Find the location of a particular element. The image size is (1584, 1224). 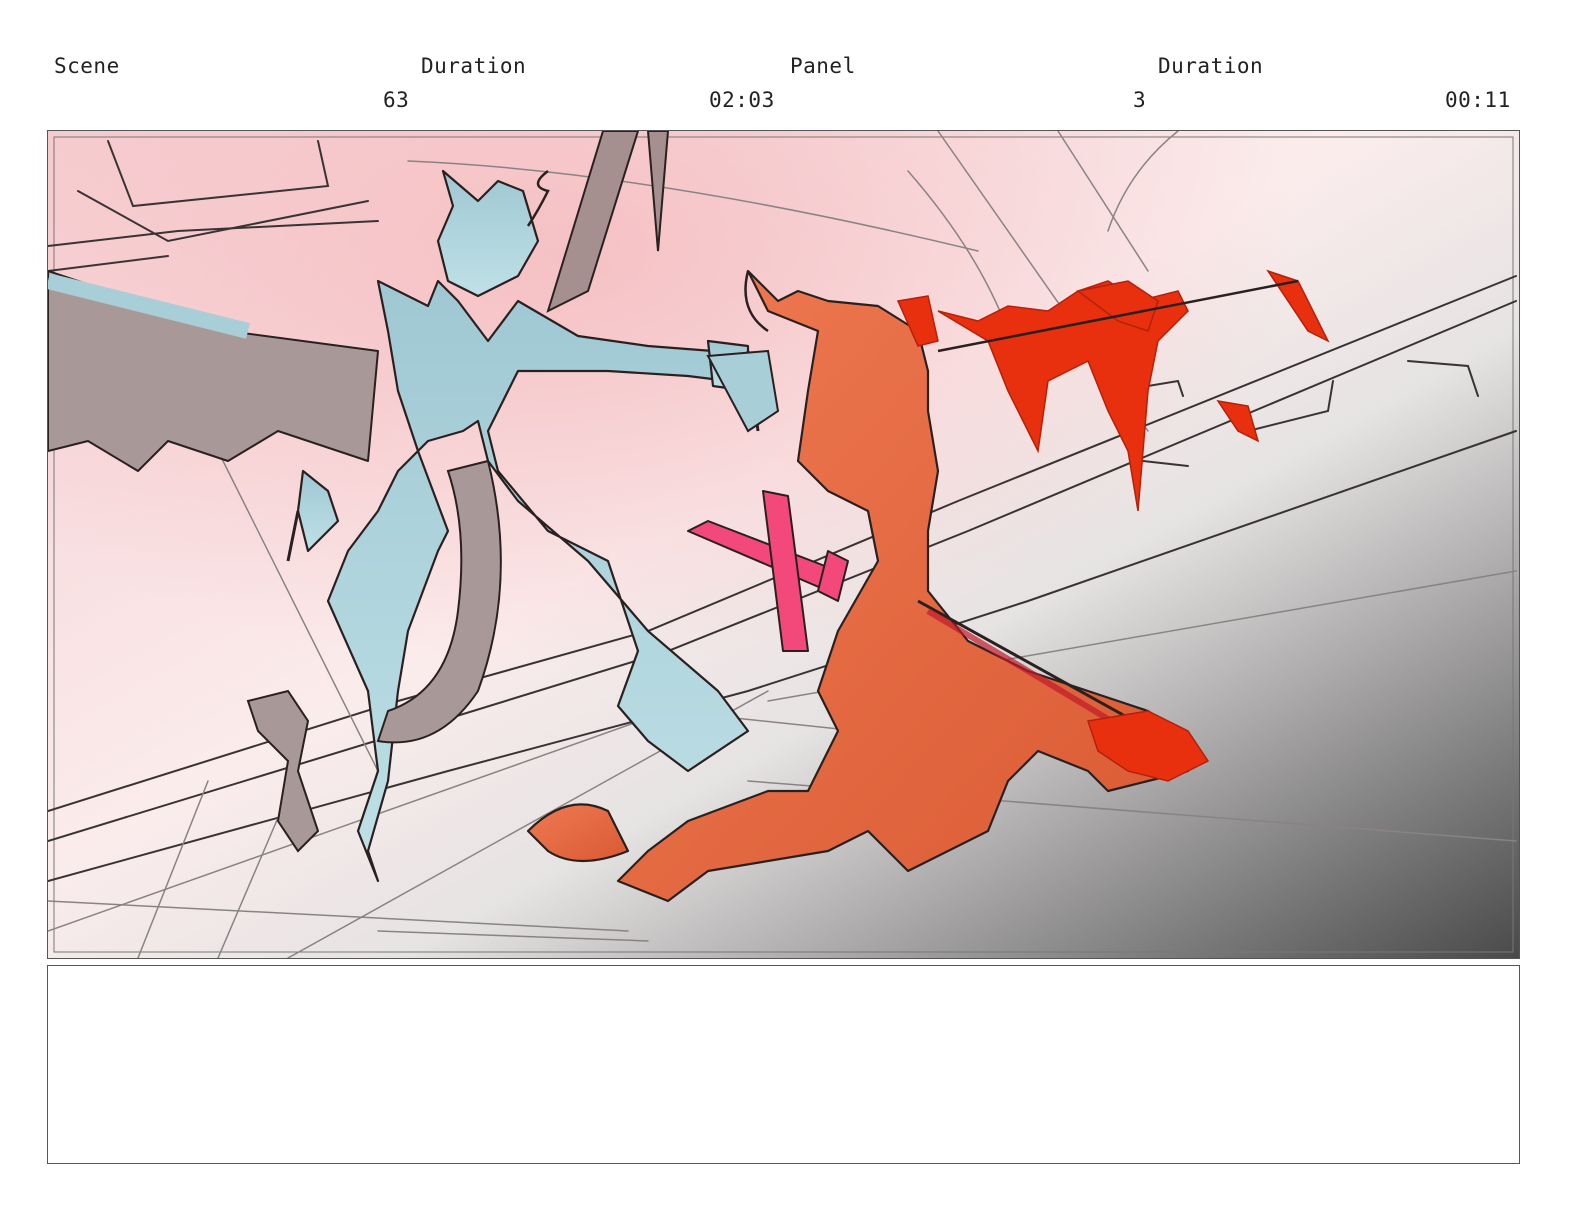

scene-duration-value: 02:03 is located at coordinates (742, 100).